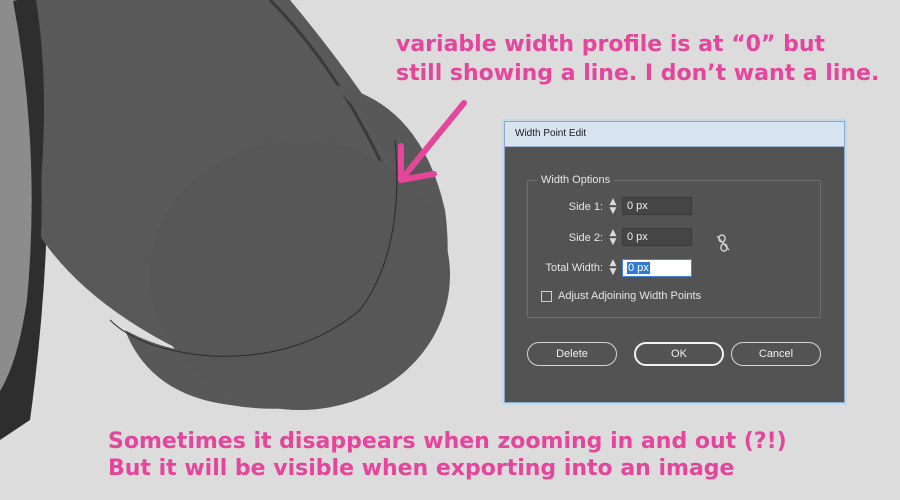 Image resolution: width=900 pixels, height=500 pixels. What do you see at coordinates (638, 268) in the screenshot?
I see `total-width-value: 0 px` at bounding box center [638, 268].